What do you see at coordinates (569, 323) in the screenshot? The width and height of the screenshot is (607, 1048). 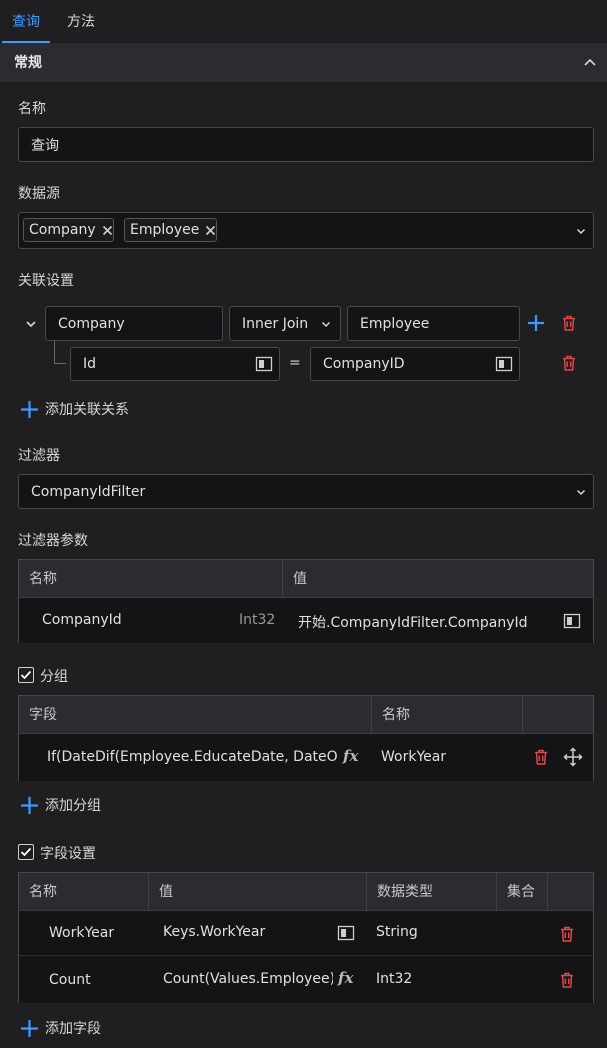 I see `delete-join-trash-icon` at bounding box center [569, 323].